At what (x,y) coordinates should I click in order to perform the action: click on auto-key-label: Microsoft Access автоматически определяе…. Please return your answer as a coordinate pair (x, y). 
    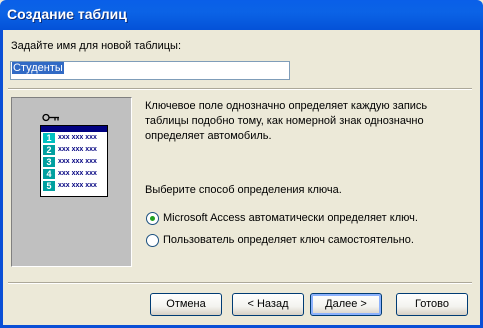
    Looking at the image, I should click on (290, 218).